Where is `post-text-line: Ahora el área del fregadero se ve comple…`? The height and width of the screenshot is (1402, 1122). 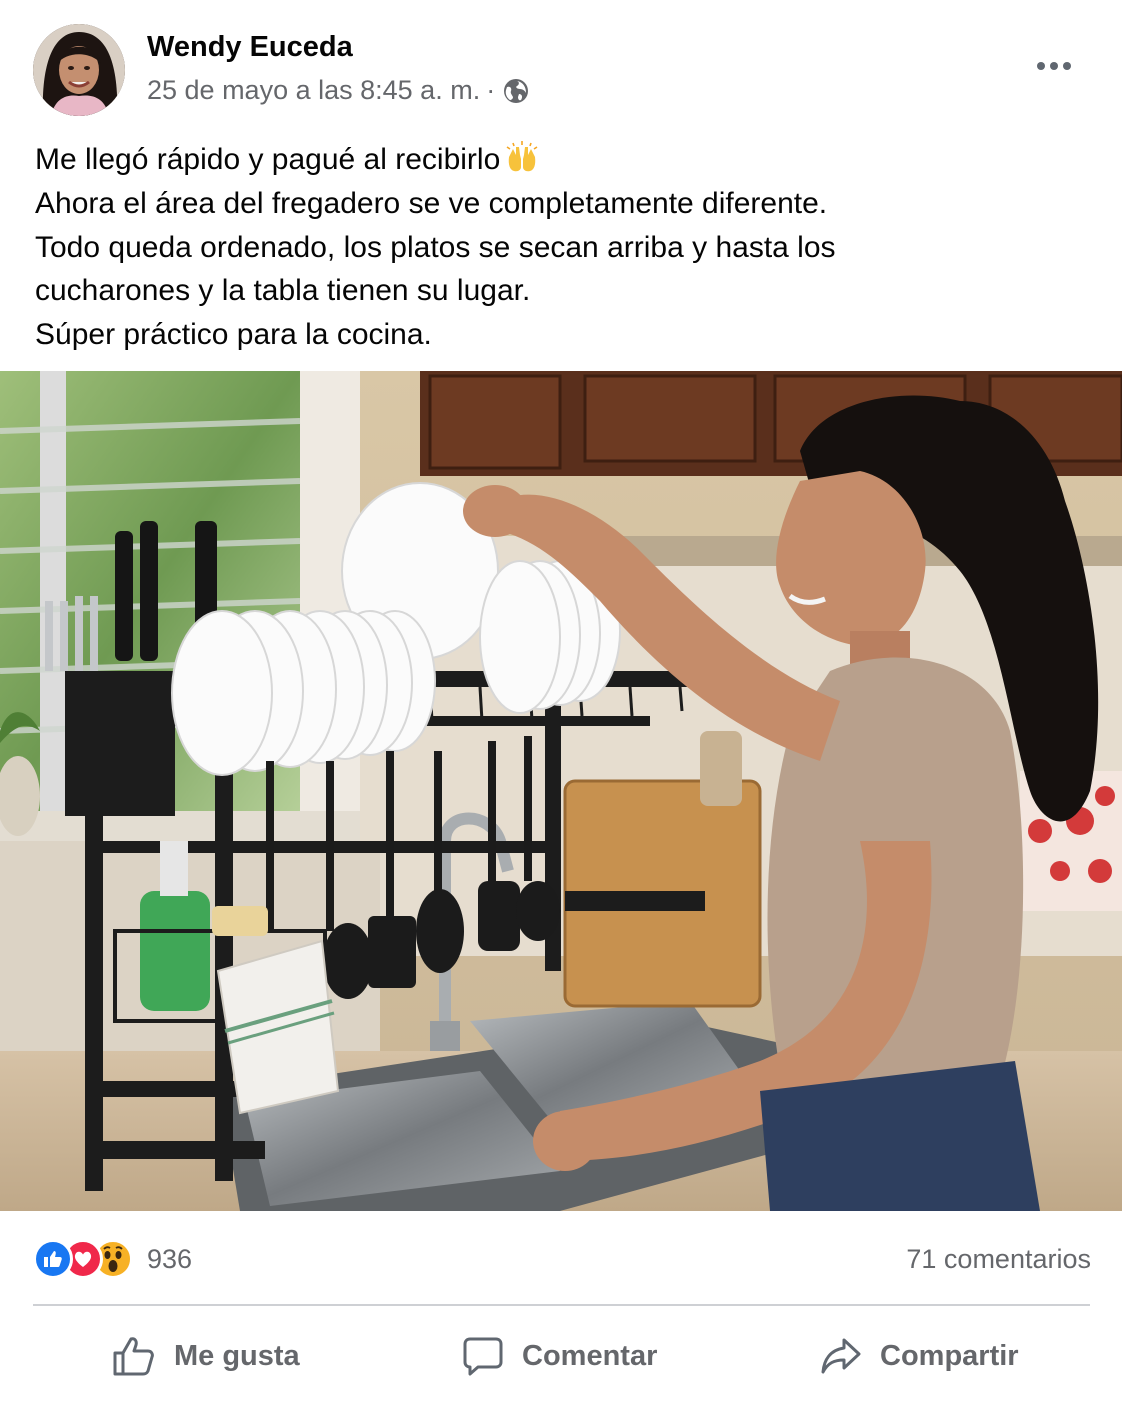
post-text-line: Ahora el área del fregadero se ve comple… is located at coordinates (431, 203).